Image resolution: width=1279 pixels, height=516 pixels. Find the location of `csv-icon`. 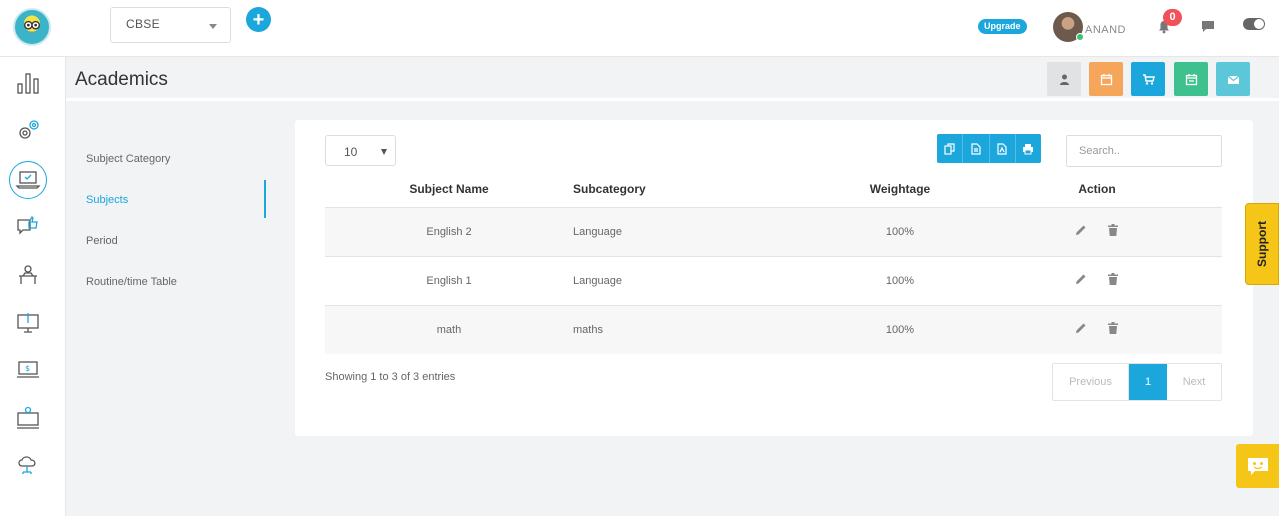

csv-icon is located at coordinates (976, 148).